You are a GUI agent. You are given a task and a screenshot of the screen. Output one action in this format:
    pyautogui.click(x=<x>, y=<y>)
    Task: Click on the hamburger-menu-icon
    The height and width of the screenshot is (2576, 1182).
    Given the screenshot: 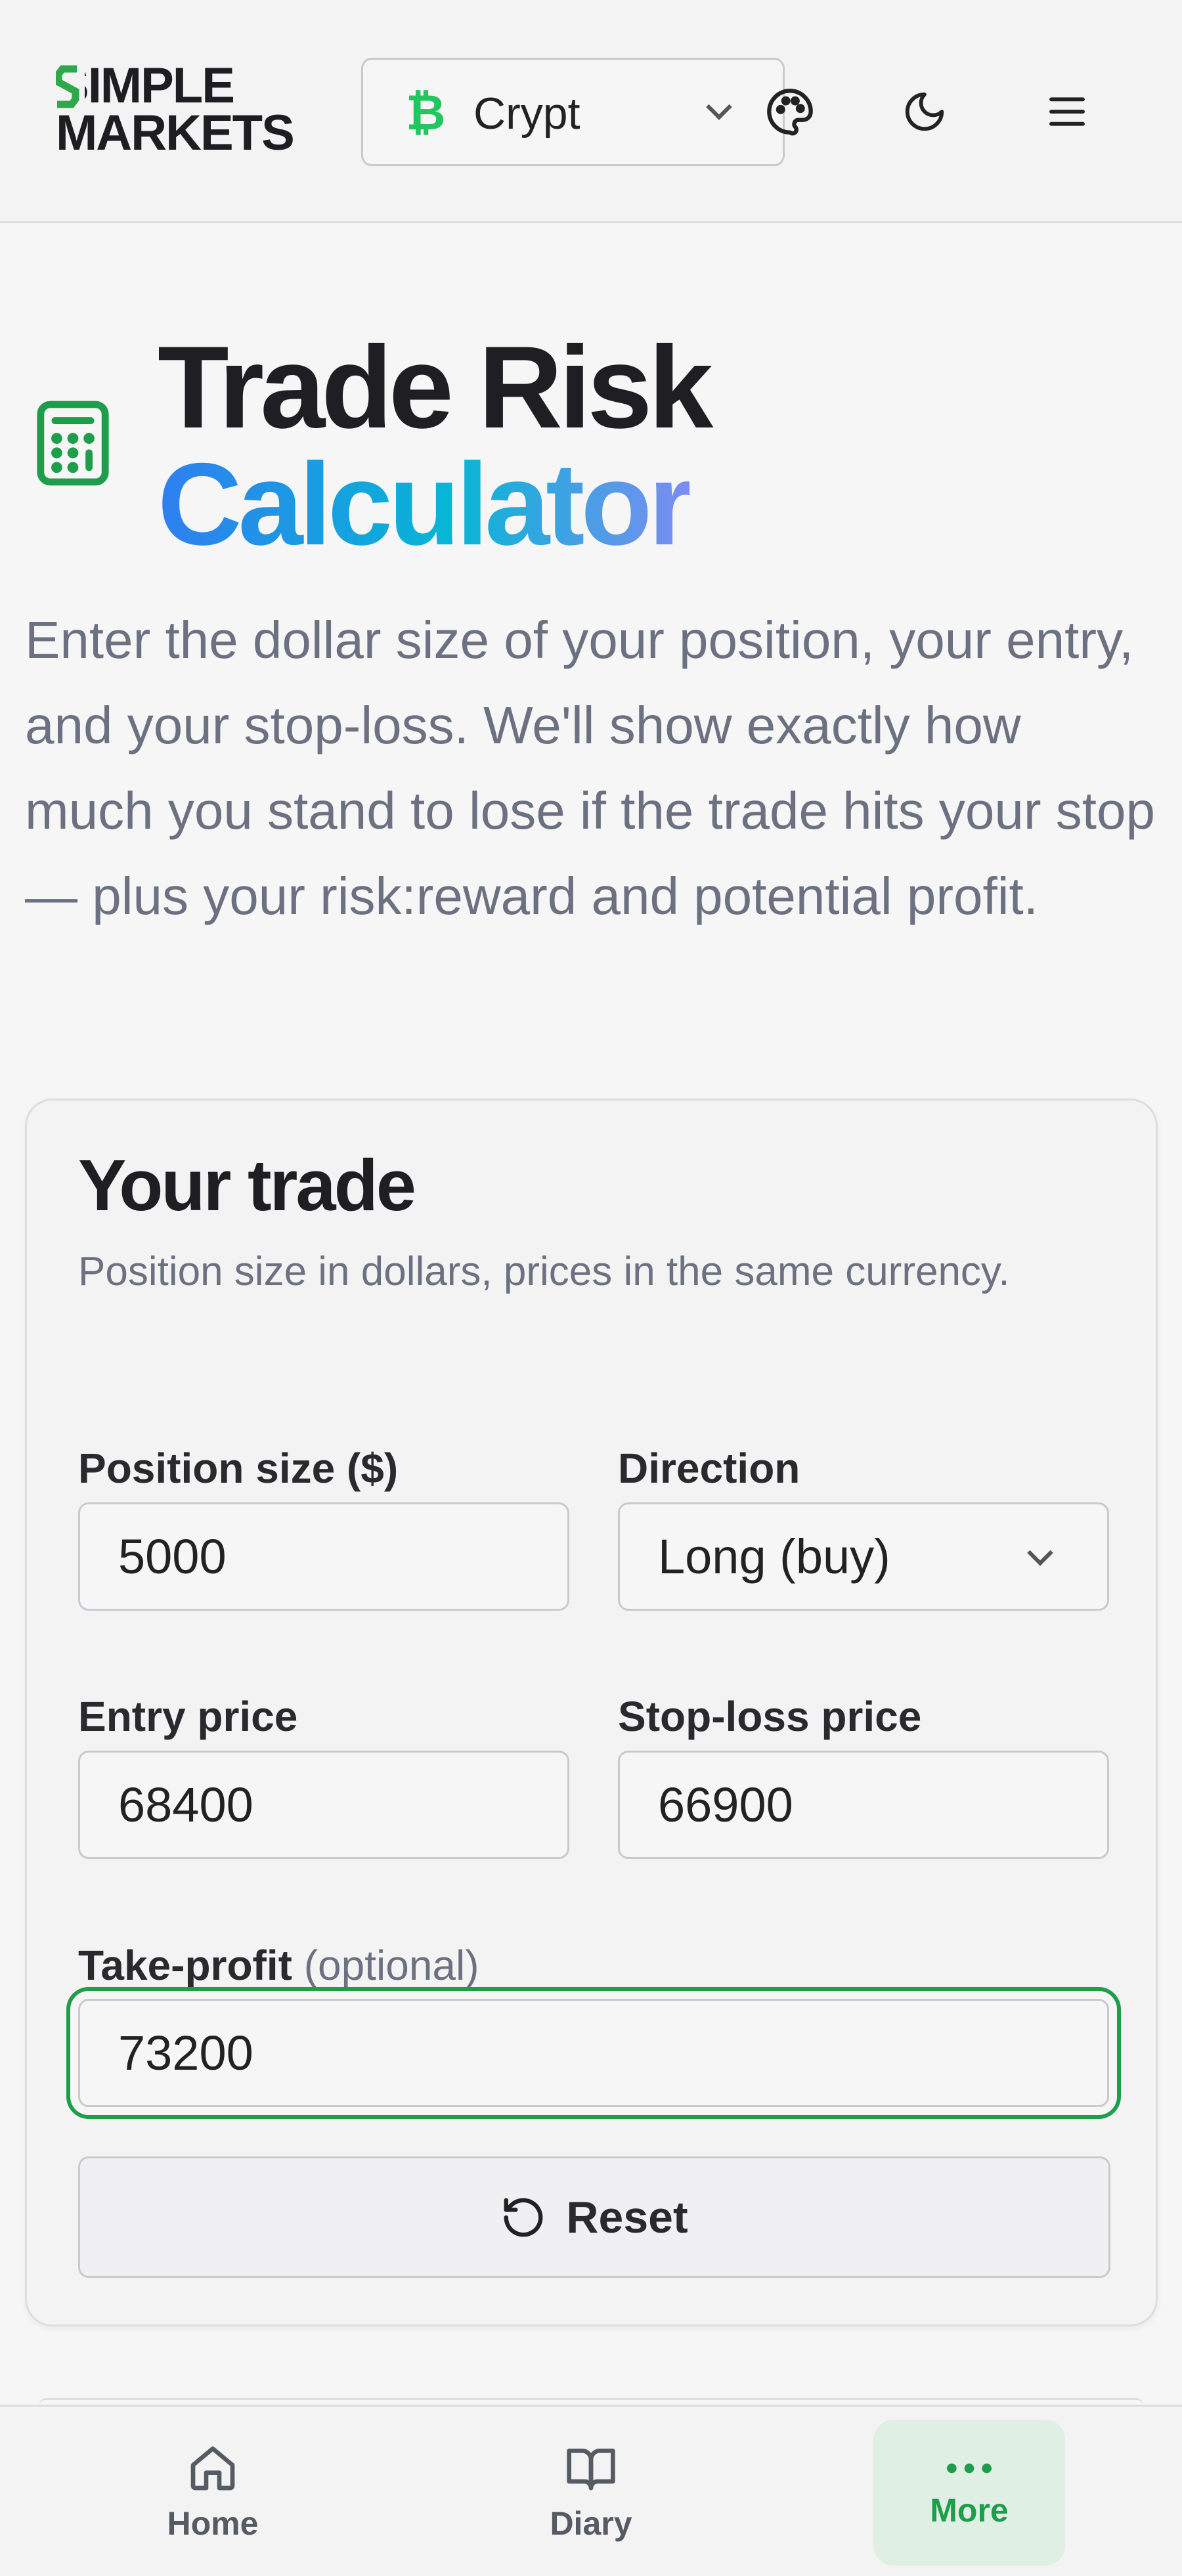 What is the action you would take?
    pyautogui.click(x=1067, y=111)
    